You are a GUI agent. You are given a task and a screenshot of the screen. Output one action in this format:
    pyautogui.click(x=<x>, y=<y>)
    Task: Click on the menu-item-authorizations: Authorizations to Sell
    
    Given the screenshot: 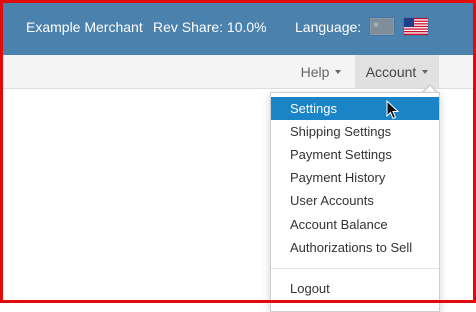 What is the action you would take?
    pyautogui.click(x=355, y=247)
    